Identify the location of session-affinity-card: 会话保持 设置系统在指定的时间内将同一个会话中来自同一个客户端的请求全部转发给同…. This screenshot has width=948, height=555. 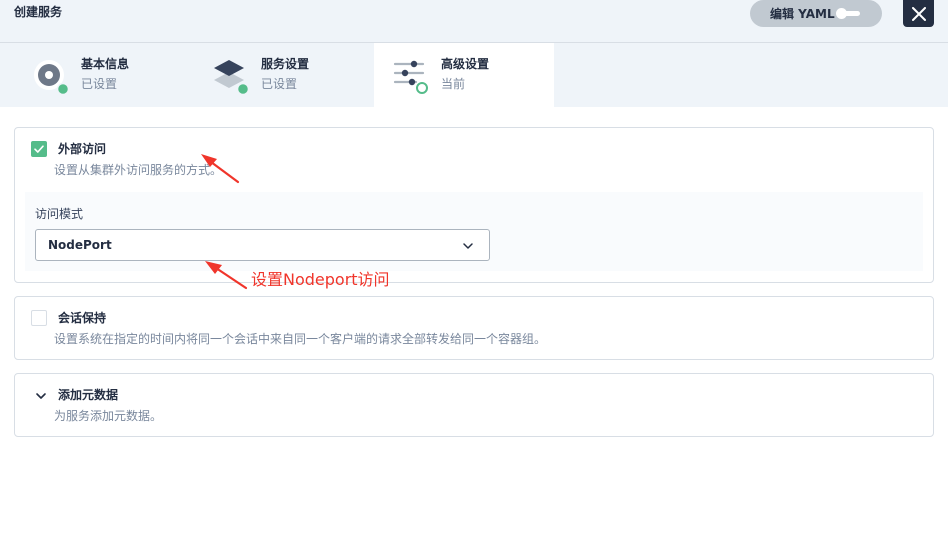
(474, 328).